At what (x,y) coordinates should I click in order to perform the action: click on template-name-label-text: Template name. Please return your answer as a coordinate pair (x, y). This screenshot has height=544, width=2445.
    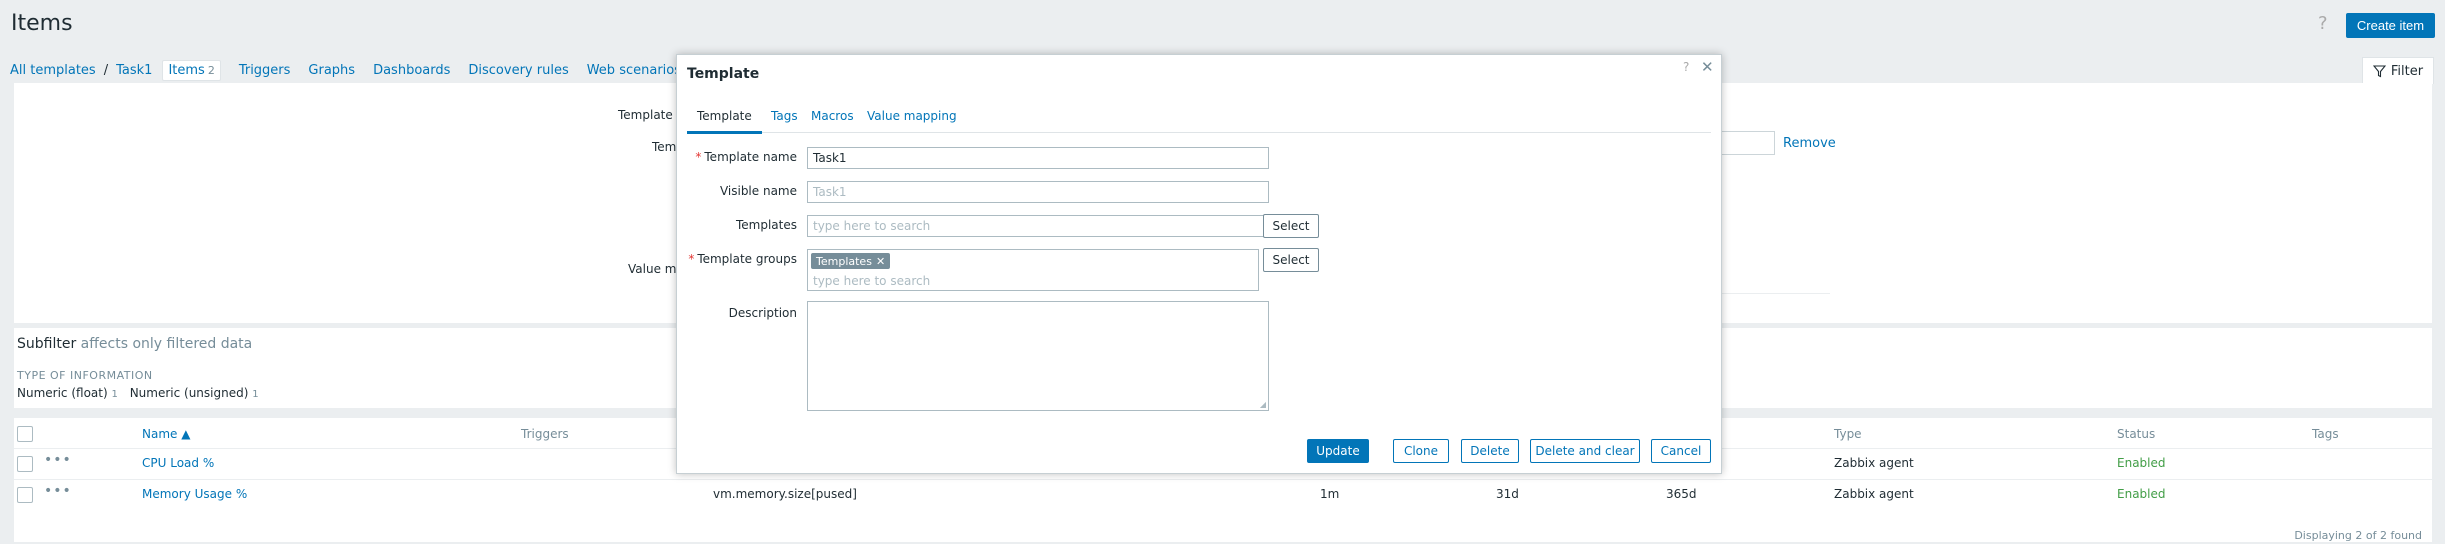
    Looking at the image, I should click on (750, 157).